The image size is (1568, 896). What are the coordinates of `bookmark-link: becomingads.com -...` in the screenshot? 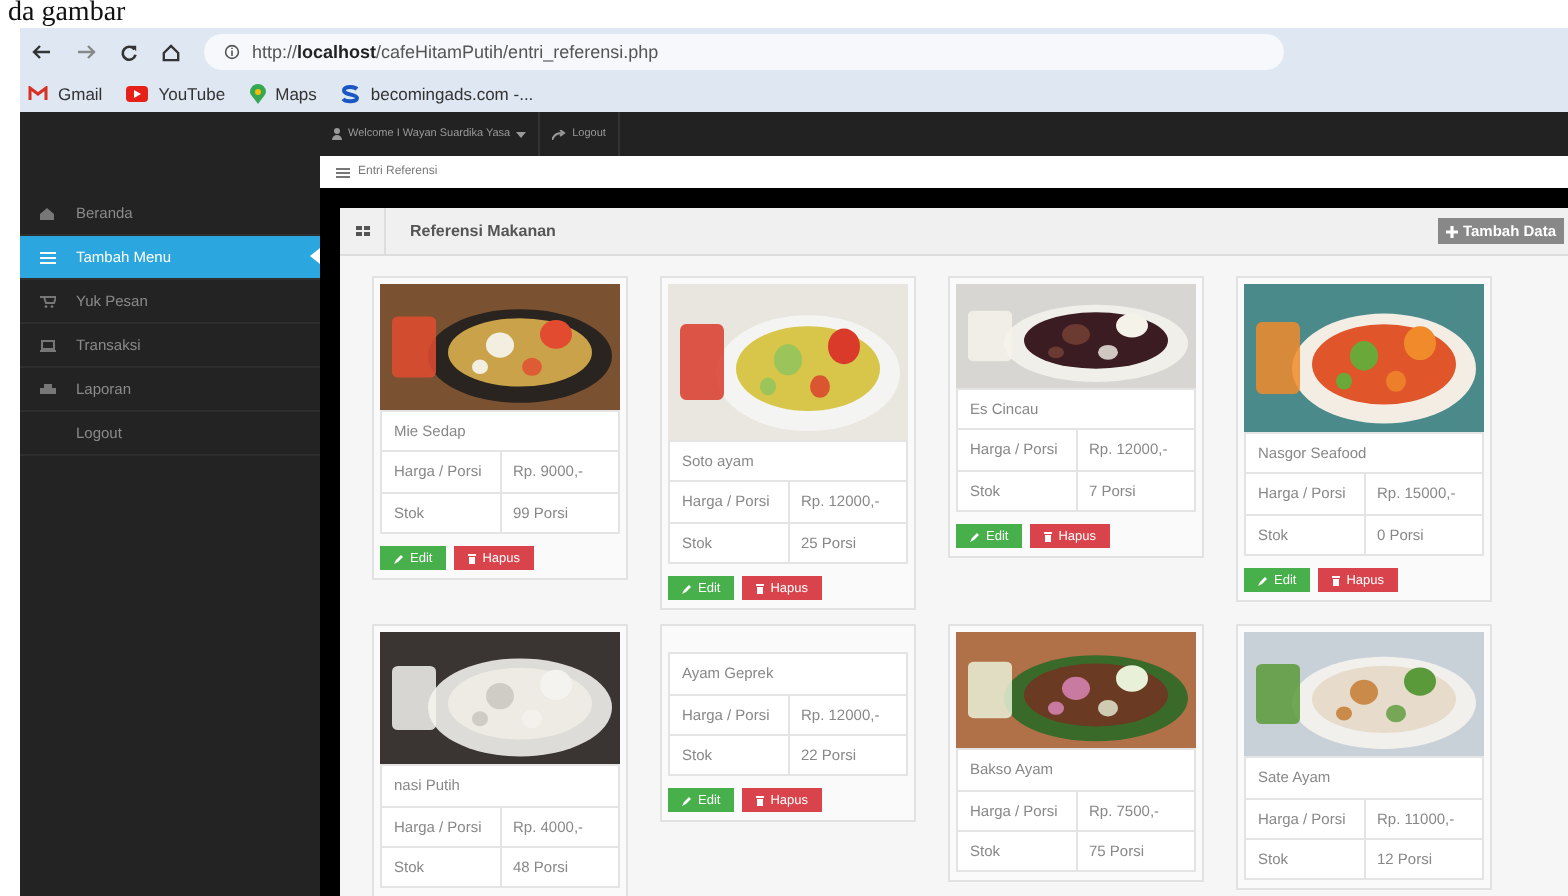 It's located at (437, 94).